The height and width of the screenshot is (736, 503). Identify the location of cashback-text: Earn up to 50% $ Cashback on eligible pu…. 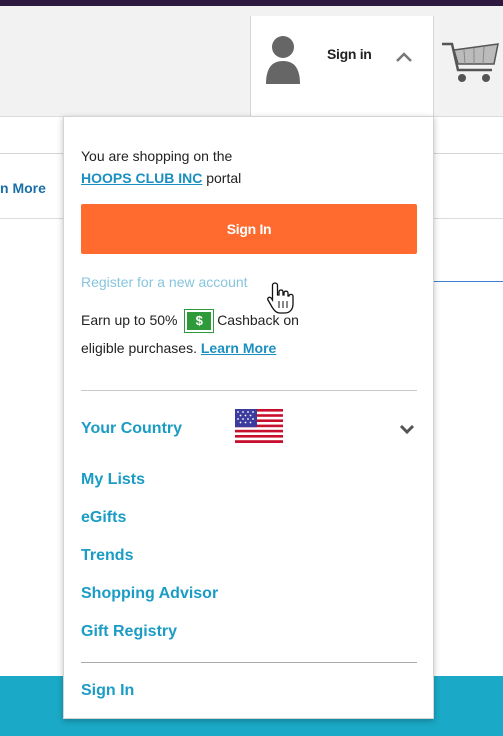
(246, 334).